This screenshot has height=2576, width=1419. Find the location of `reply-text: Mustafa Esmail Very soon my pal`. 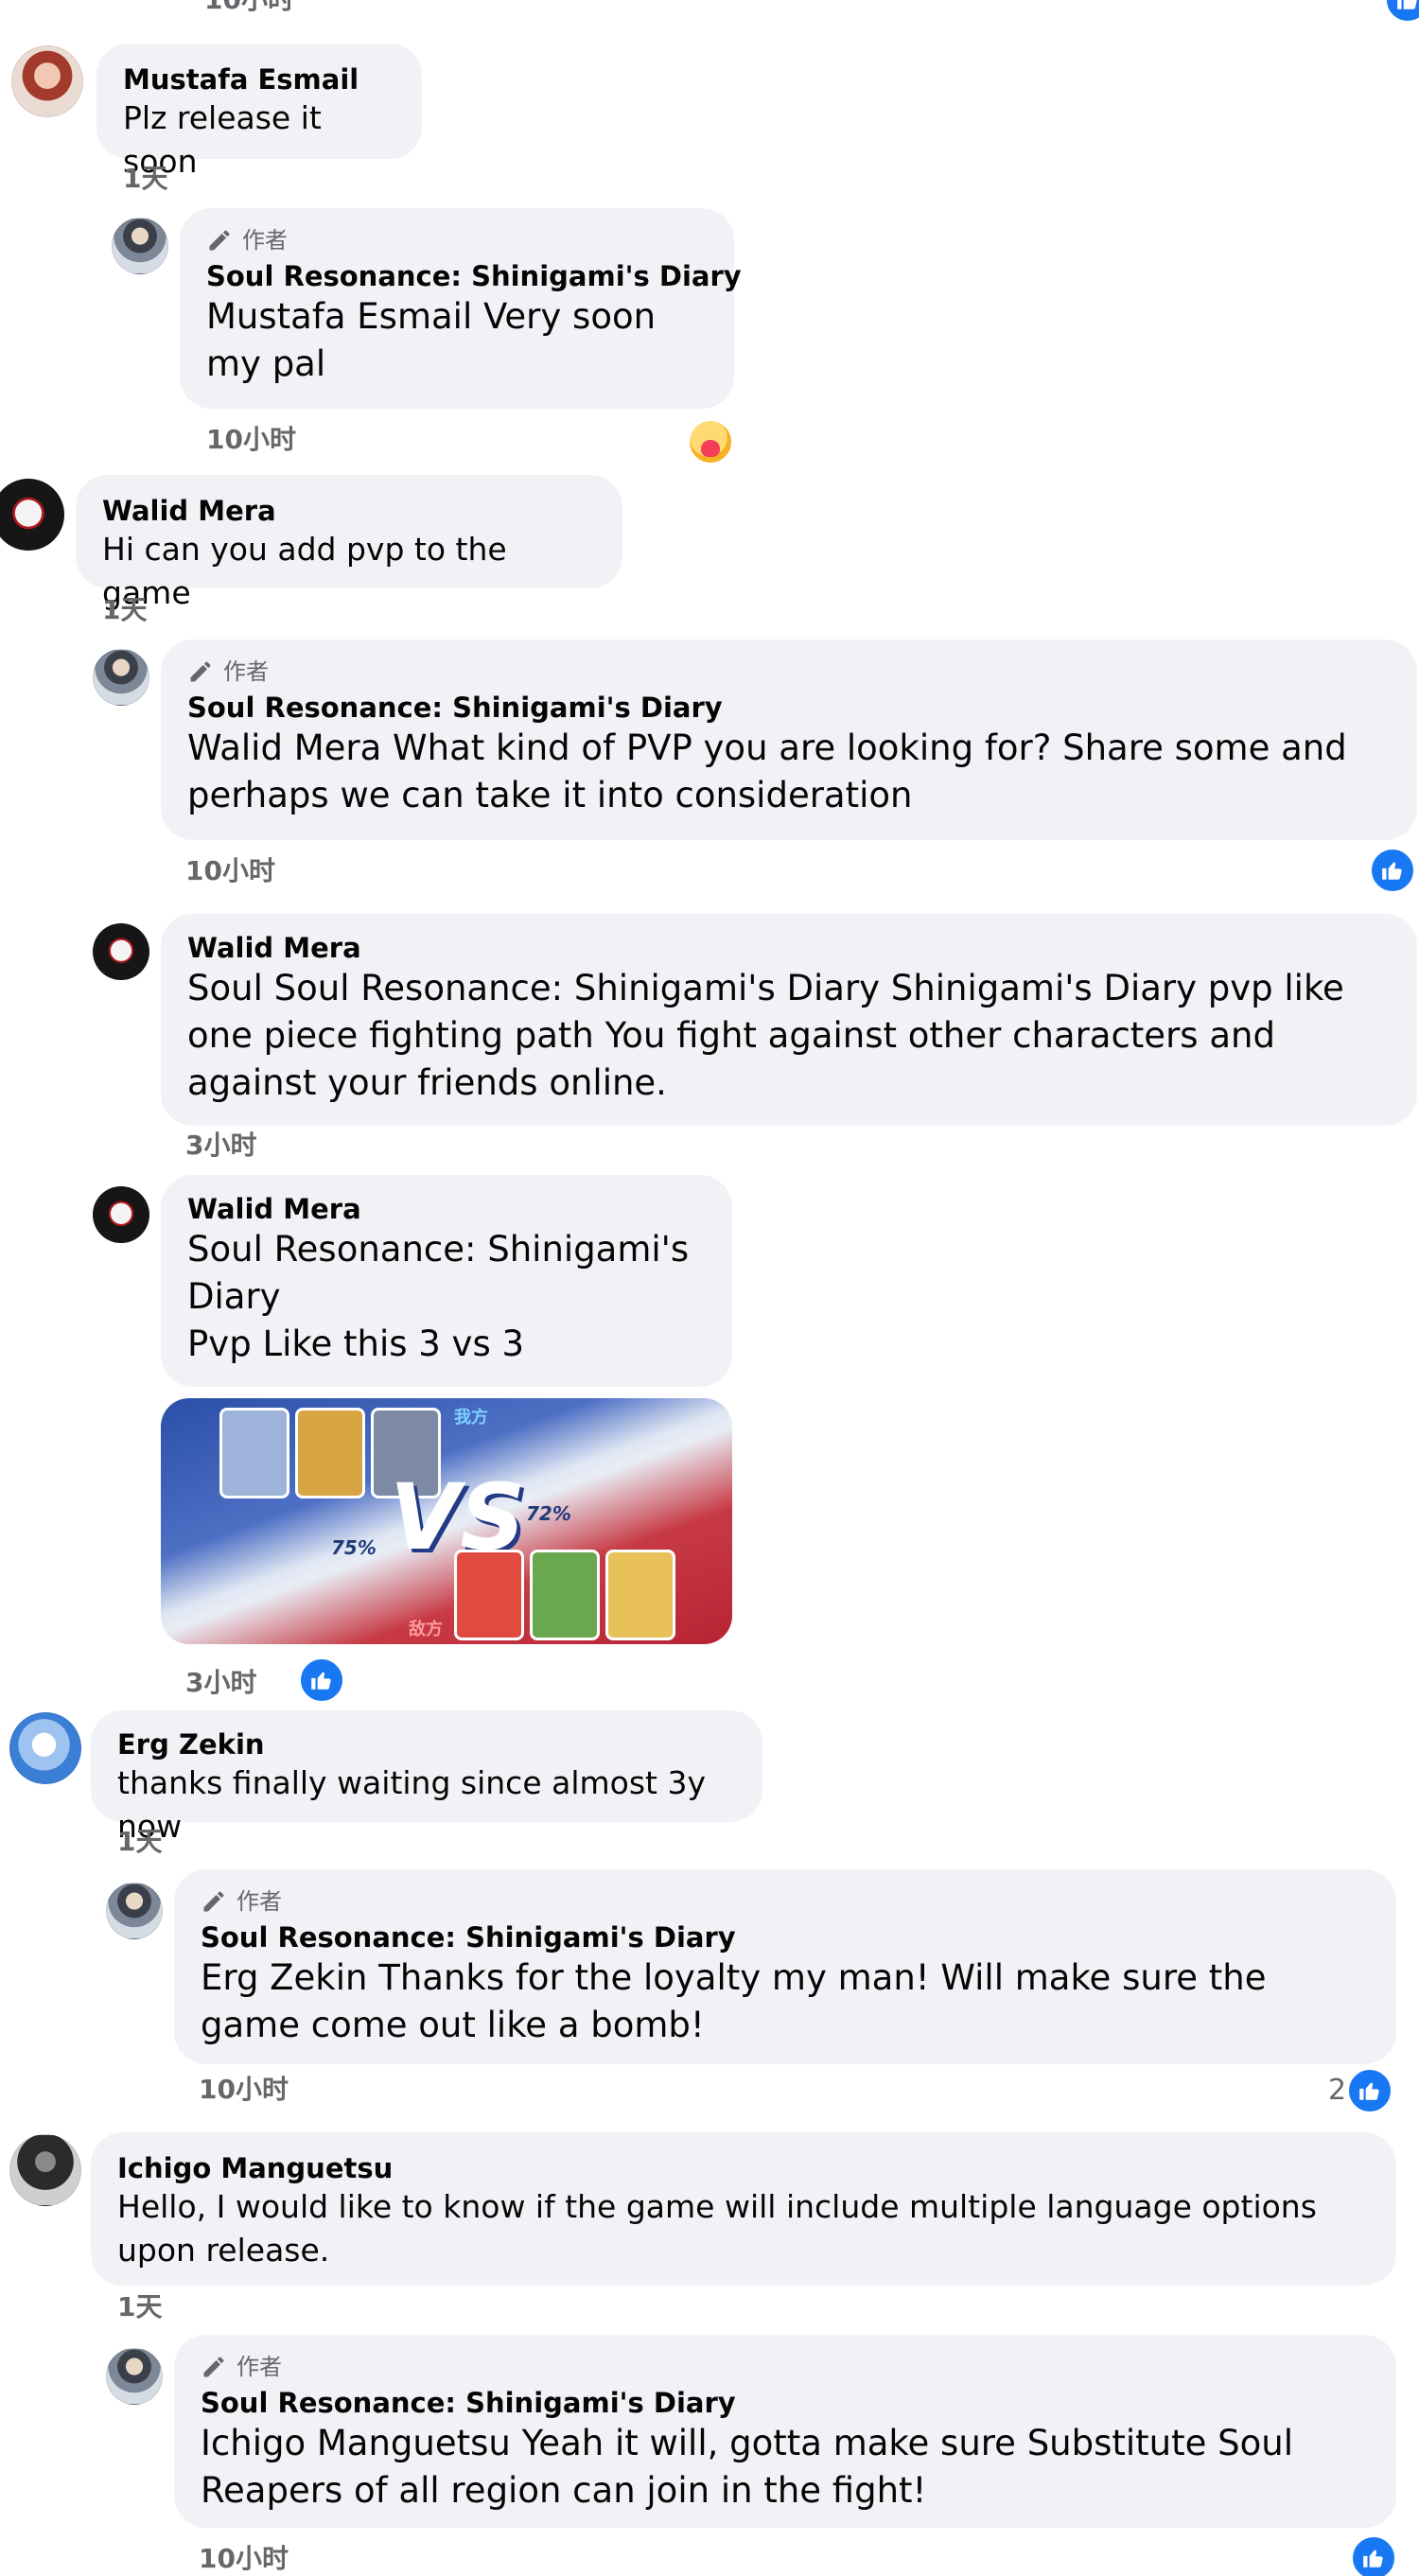

reply-text: Mustafa Esmail Very soon my pal is located at coordinates (436, 340).